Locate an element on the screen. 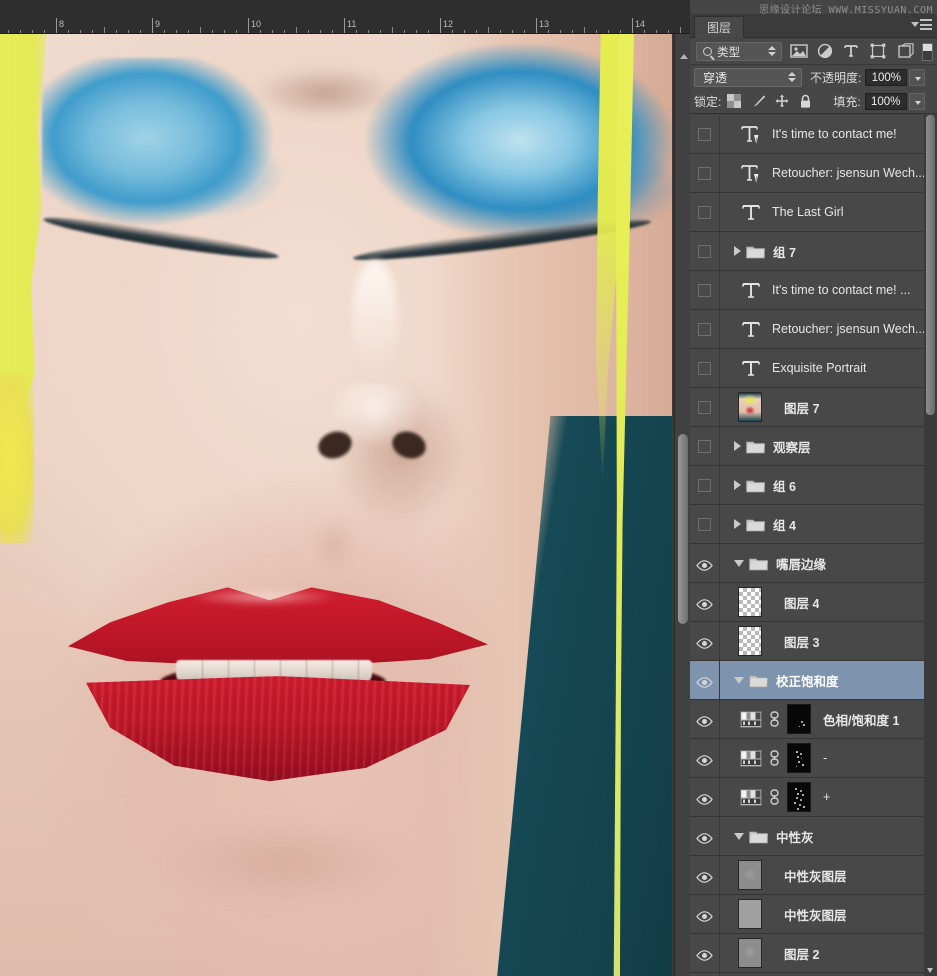 This screenshot has width=937, height=976. layer-row: 中性灰 is located at coordinates (813, 836).